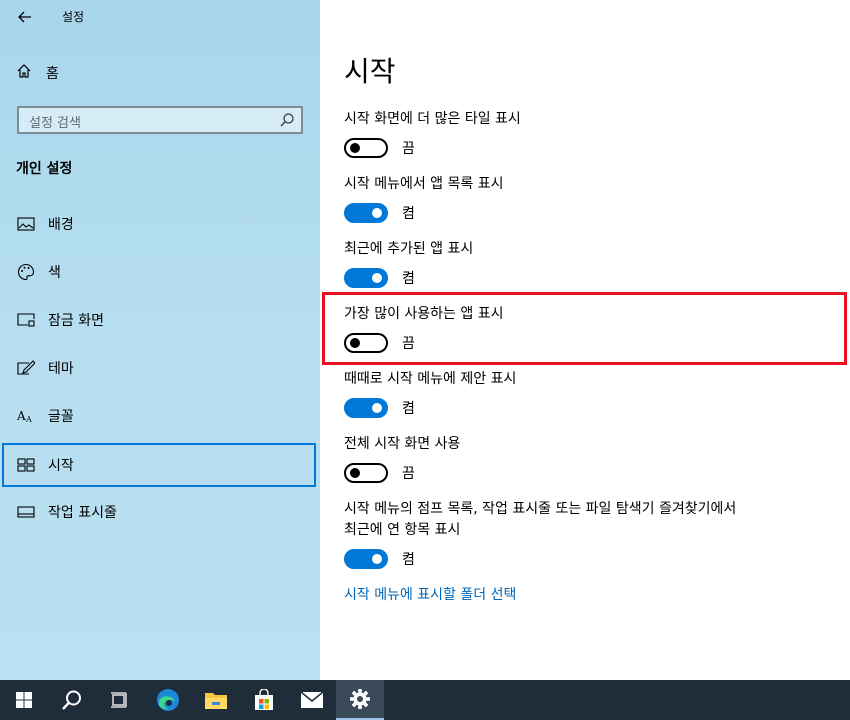 This screenshot has height=720, width=850. I want to click on back-button, so click(25, 17).